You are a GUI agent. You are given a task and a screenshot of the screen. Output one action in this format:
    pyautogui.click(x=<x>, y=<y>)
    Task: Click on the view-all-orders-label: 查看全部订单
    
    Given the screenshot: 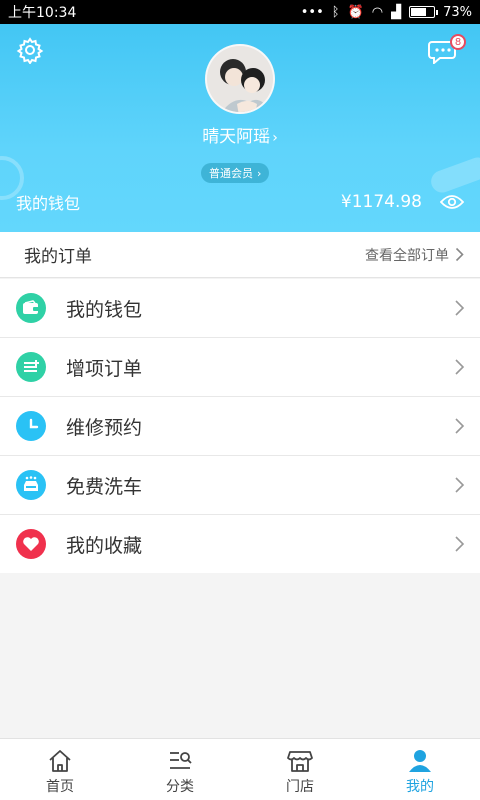 What is the action you would take?
    pyautogui.click(x=407, y=255)
    